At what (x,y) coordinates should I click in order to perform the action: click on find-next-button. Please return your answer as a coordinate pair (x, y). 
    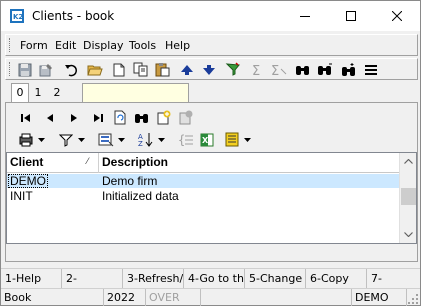
    Looking at the image, I should click on (325, 69).